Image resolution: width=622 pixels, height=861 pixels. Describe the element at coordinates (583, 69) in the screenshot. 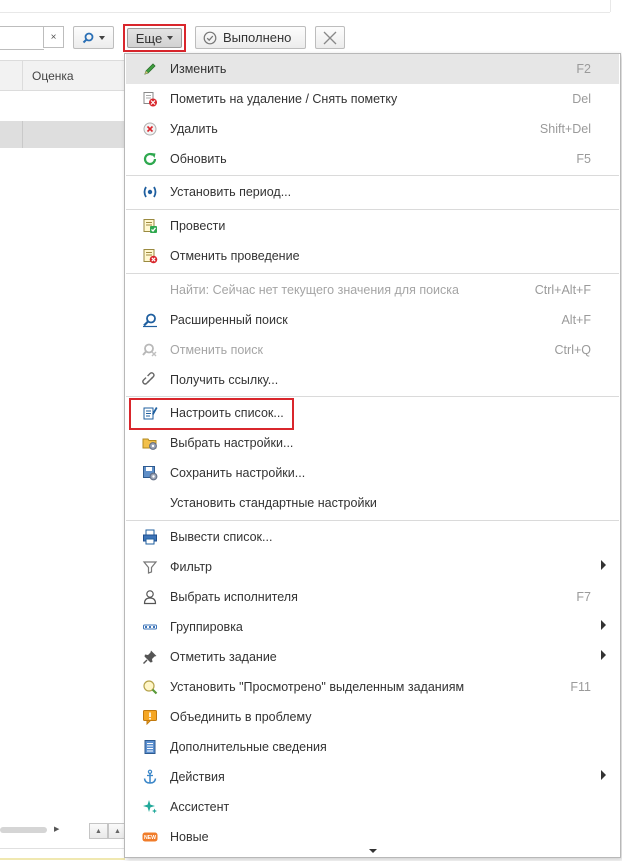

I see `menu-item-shortcut: F2` at that location.